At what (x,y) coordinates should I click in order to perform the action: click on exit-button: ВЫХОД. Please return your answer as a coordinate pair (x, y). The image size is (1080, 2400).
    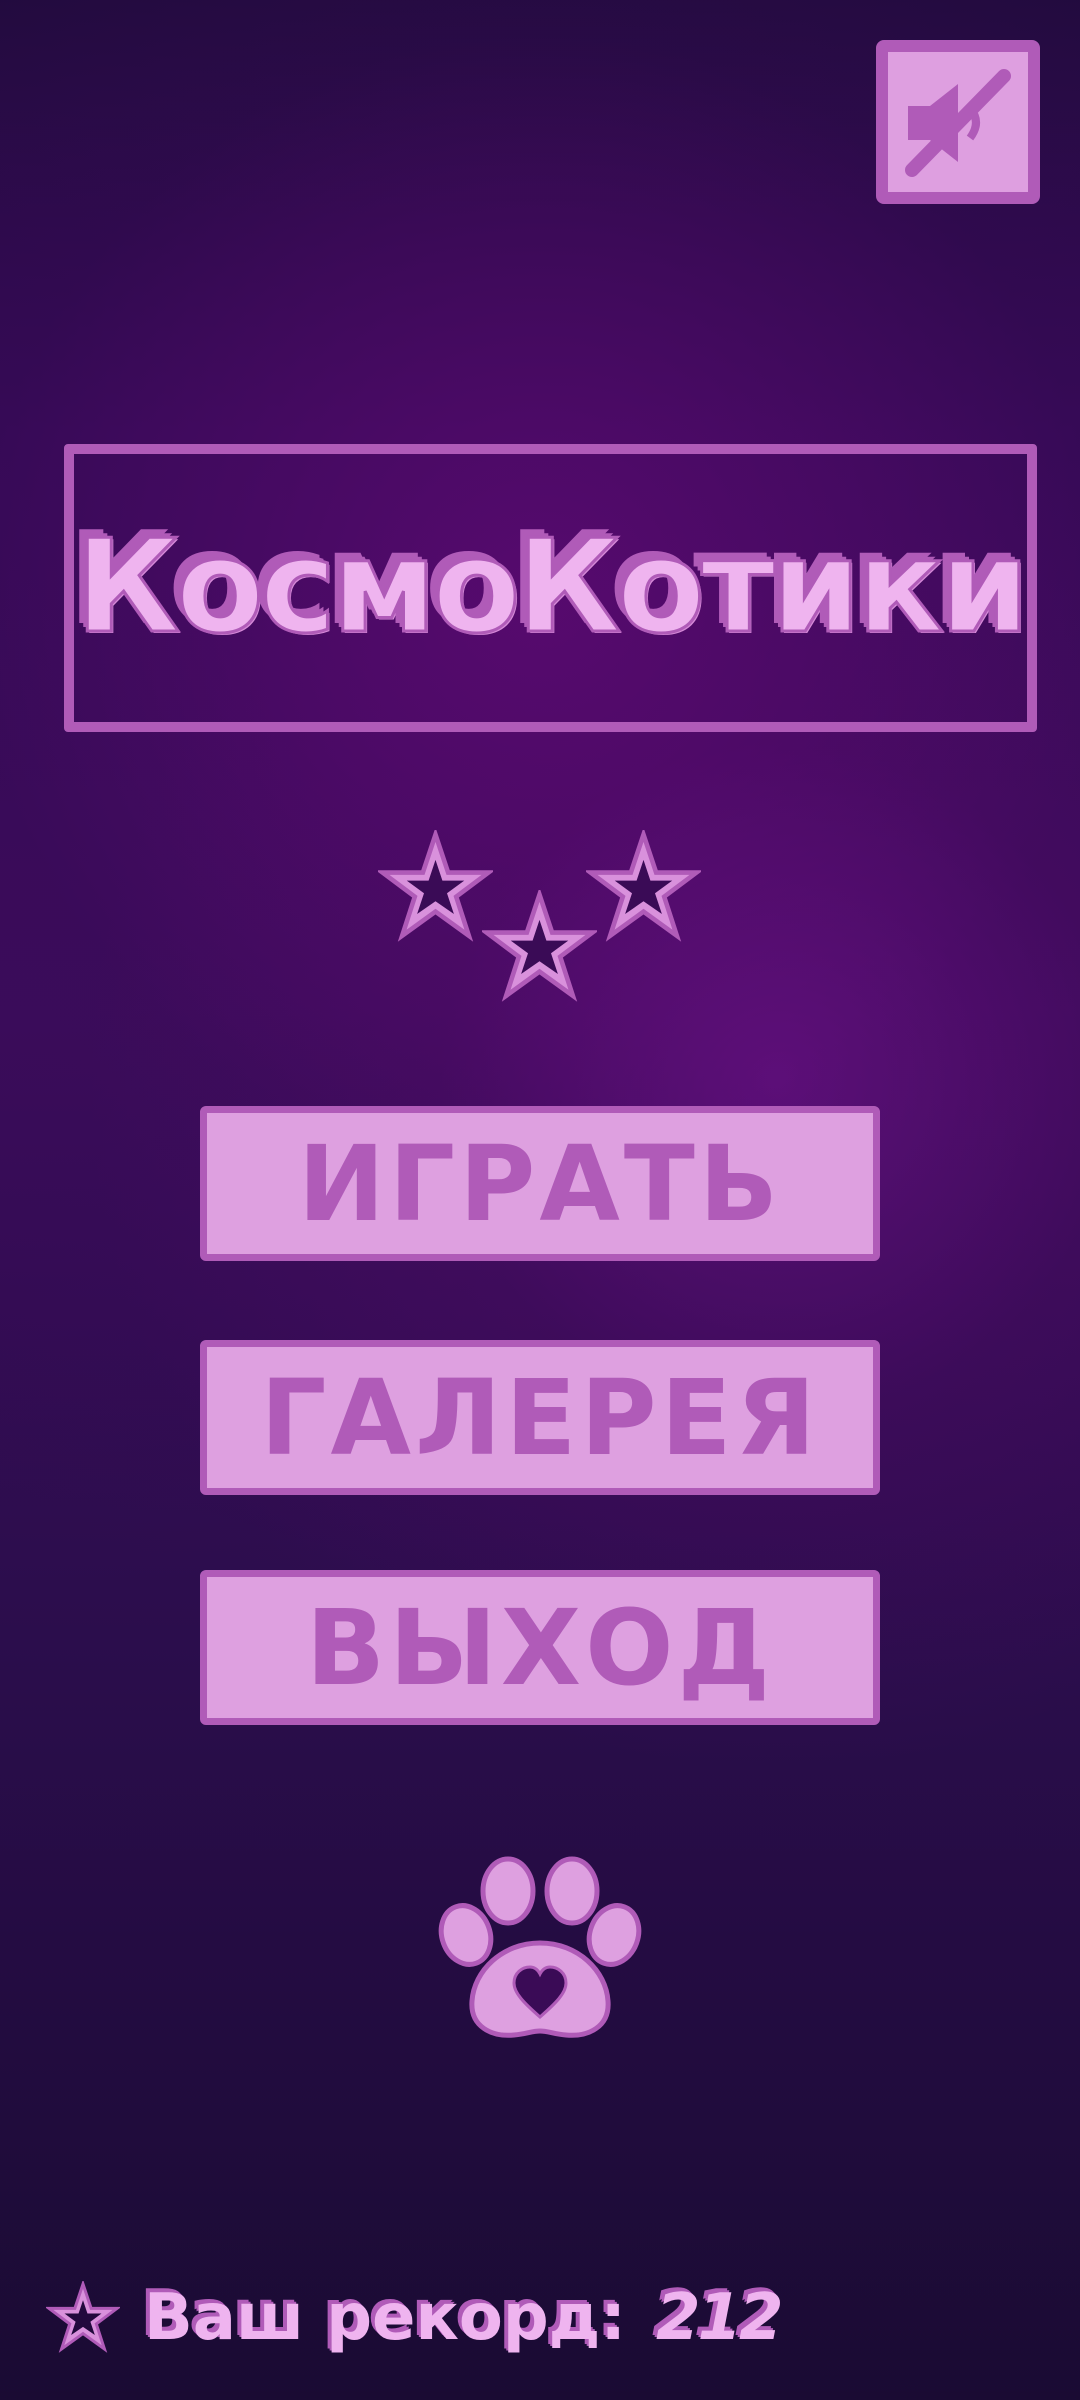
    Looking at the image, I should click on (540, 1647).